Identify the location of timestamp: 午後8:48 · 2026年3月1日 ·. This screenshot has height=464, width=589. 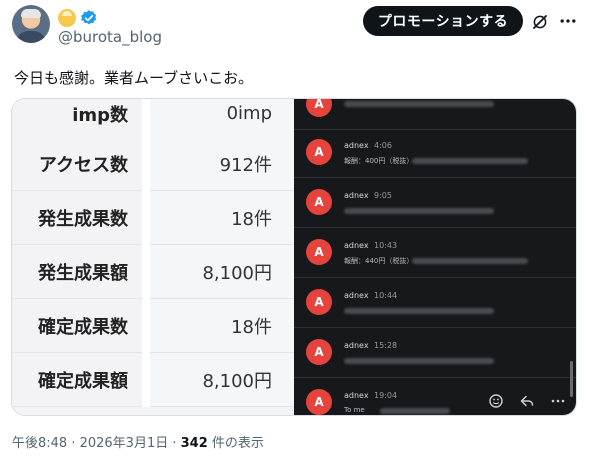
(96, 443).